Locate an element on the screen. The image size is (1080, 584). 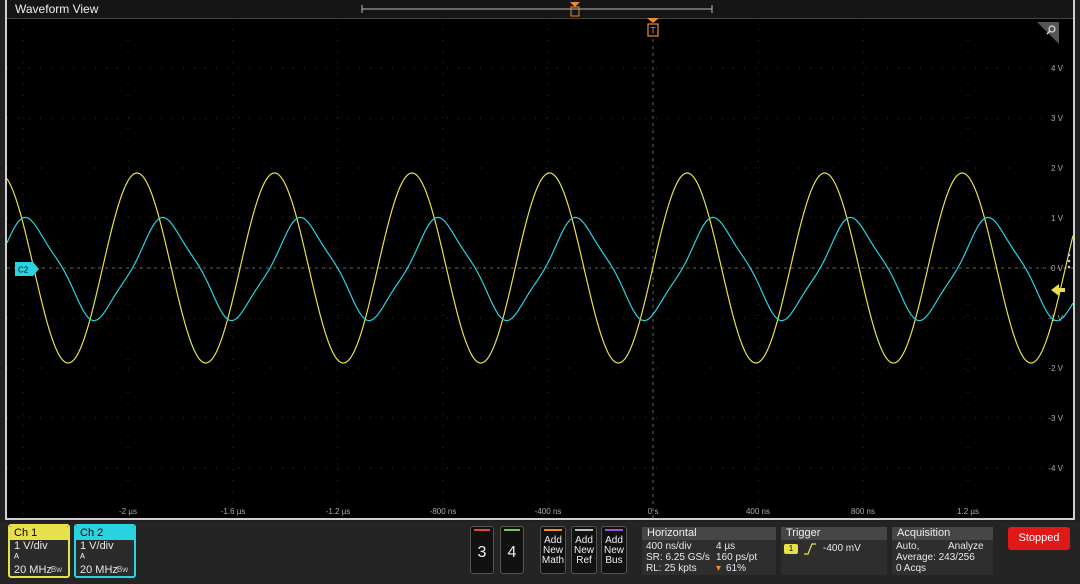
ch2-badge: Ch 2 1 V/div ᴬ 20 MHz Bw is located at coordinates (105, 551).